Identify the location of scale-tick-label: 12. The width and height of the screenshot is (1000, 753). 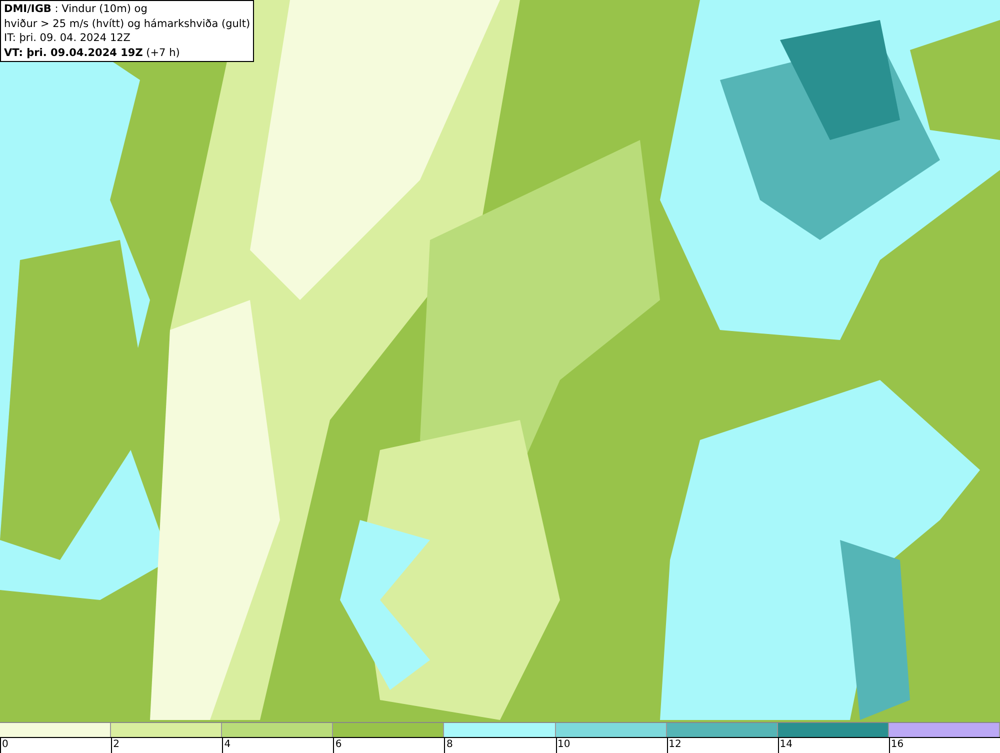
(674, 745).